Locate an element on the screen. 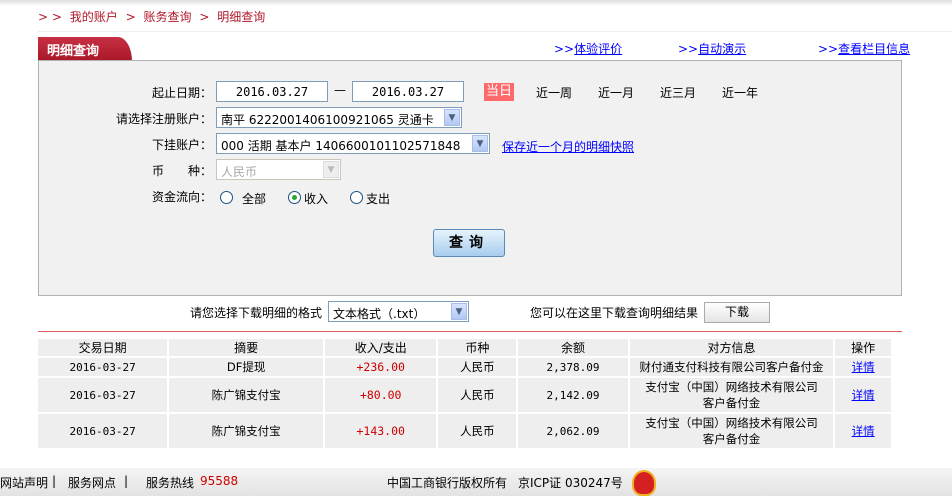 The image size is (952, 496). col-balance: 余额 is located at coordinates (573, 348).